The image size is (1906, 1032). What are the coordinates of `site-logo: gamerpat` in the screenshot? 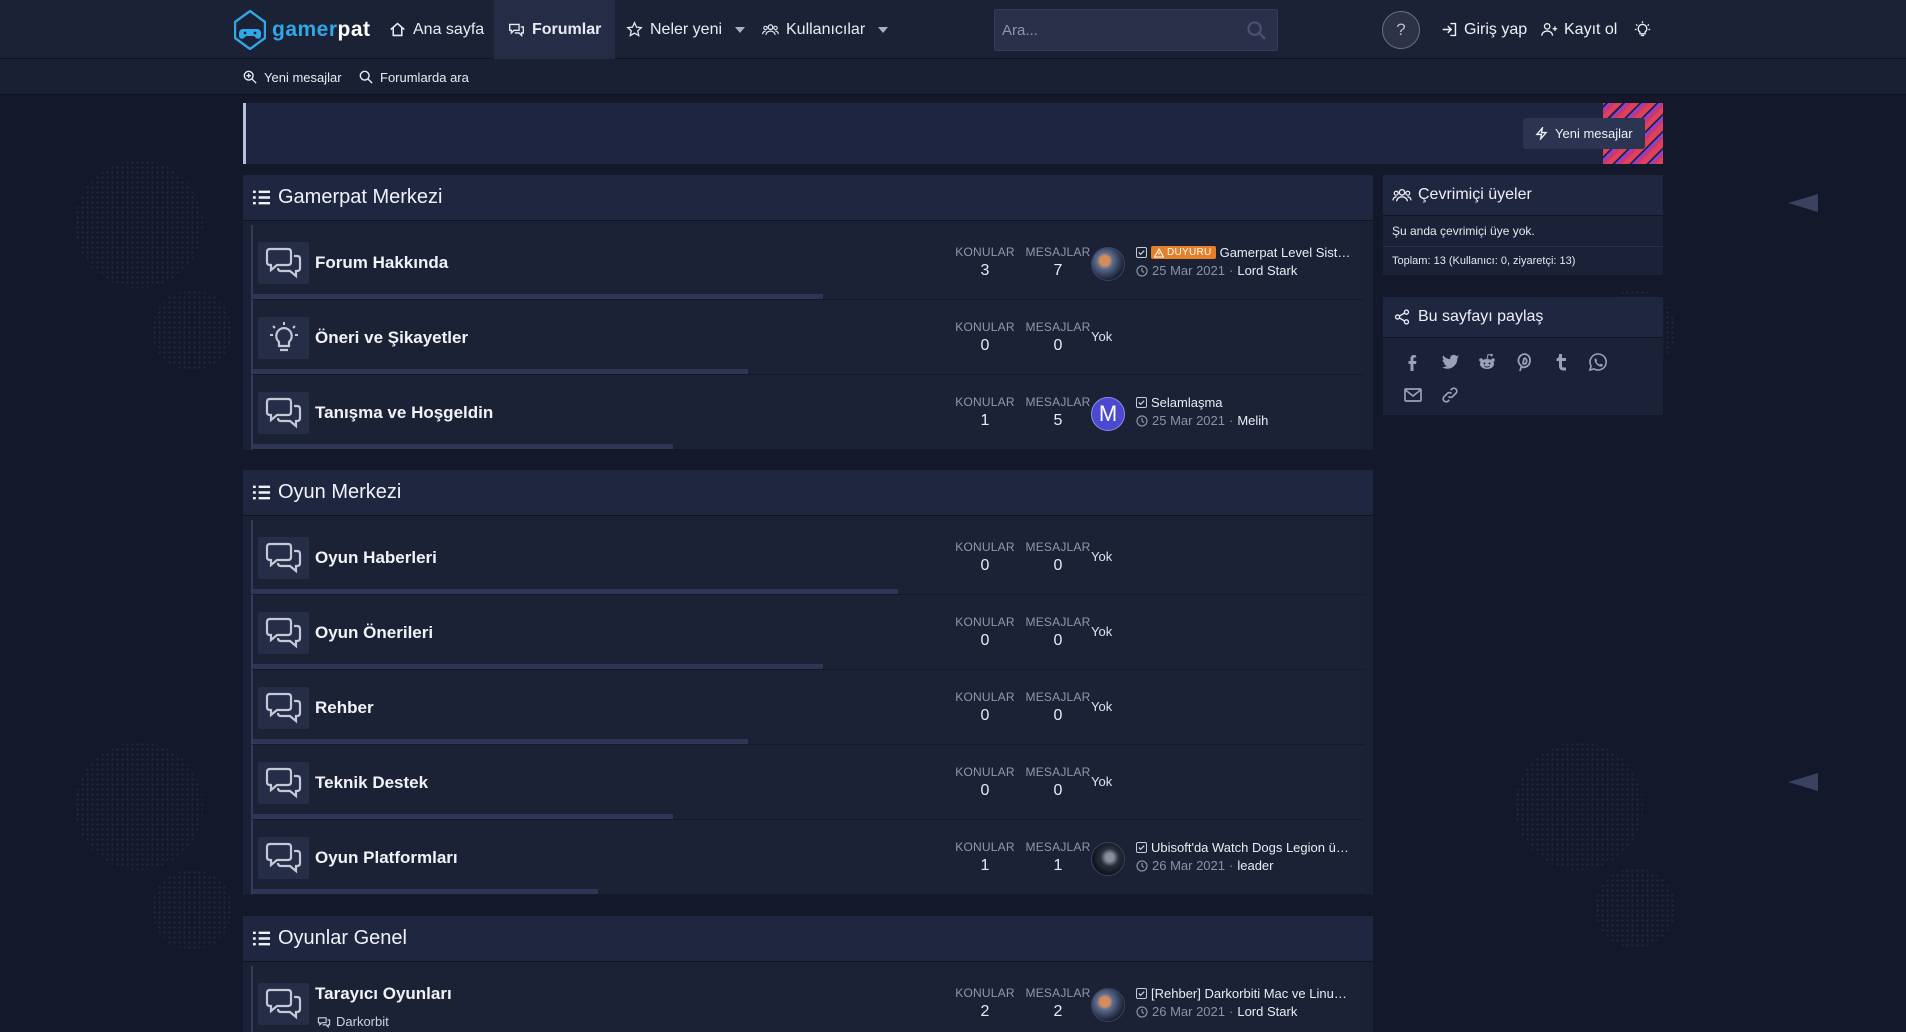 It's located at (302, 30).